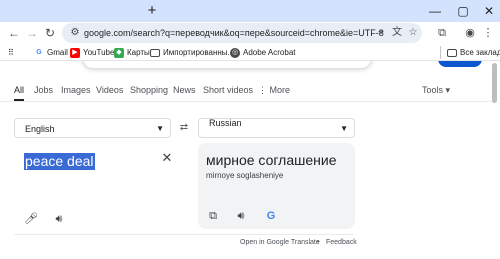 This screenshot has width=500, height=259. I want to click on new-tab-button: +, so click(152, 11).